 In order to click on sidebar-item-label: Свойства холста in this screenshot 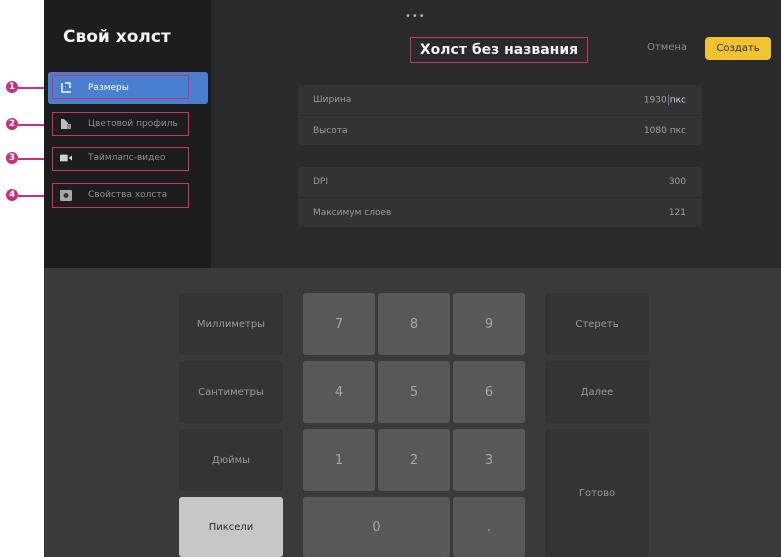, I will do `click(128, 195)`.